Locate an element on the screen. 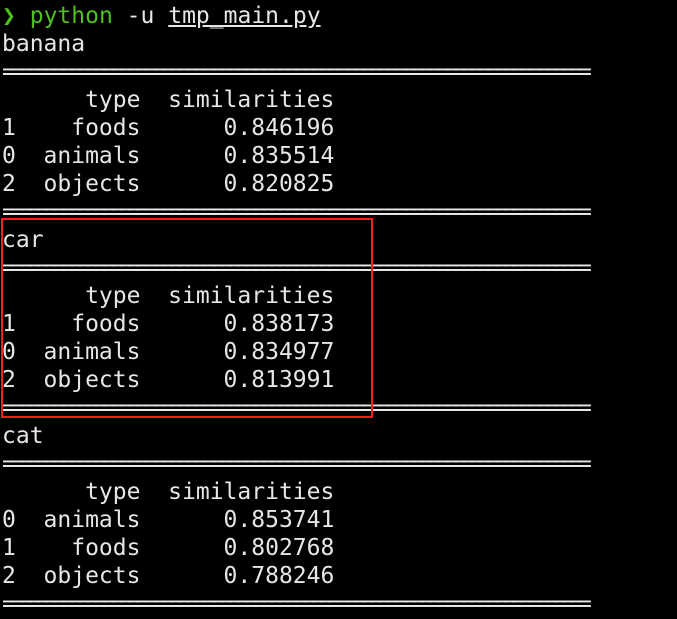 Image resolution: width=677 pixels, height=619 pixels. table-row: 1 foods 0.846196 is located at coordinates (168, 128).